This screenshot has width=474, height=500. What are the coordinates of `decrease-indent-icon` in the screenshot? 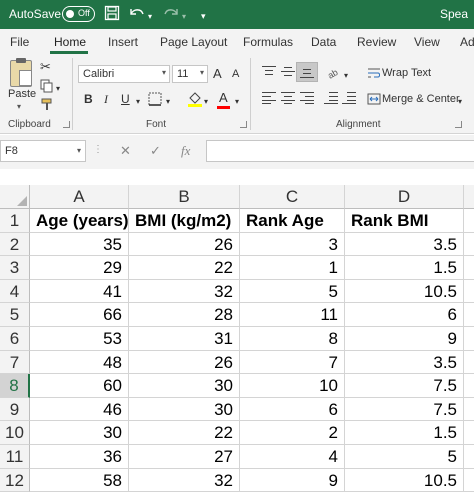 It's located at (331, 98).